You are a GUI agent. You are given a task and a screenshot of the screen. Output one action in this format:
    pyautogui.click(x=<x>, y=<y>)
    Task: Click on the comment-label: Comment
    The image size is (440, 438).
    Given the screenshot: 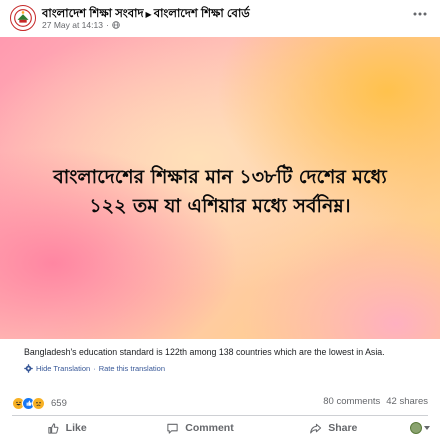 What is the action you would take?
    pyautogui.click(x=209, y=428)
    